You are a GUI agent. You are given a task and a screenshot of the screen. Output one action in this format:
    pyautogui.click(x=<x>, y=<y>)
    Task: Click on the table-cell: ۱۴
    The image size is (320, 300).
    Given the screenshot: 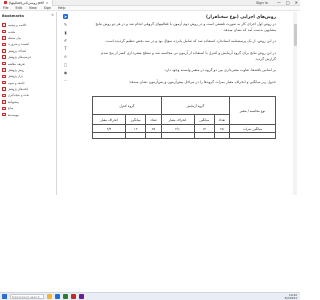 What is the action you would take?
    pyautogui.click(x=204, y=128)
    